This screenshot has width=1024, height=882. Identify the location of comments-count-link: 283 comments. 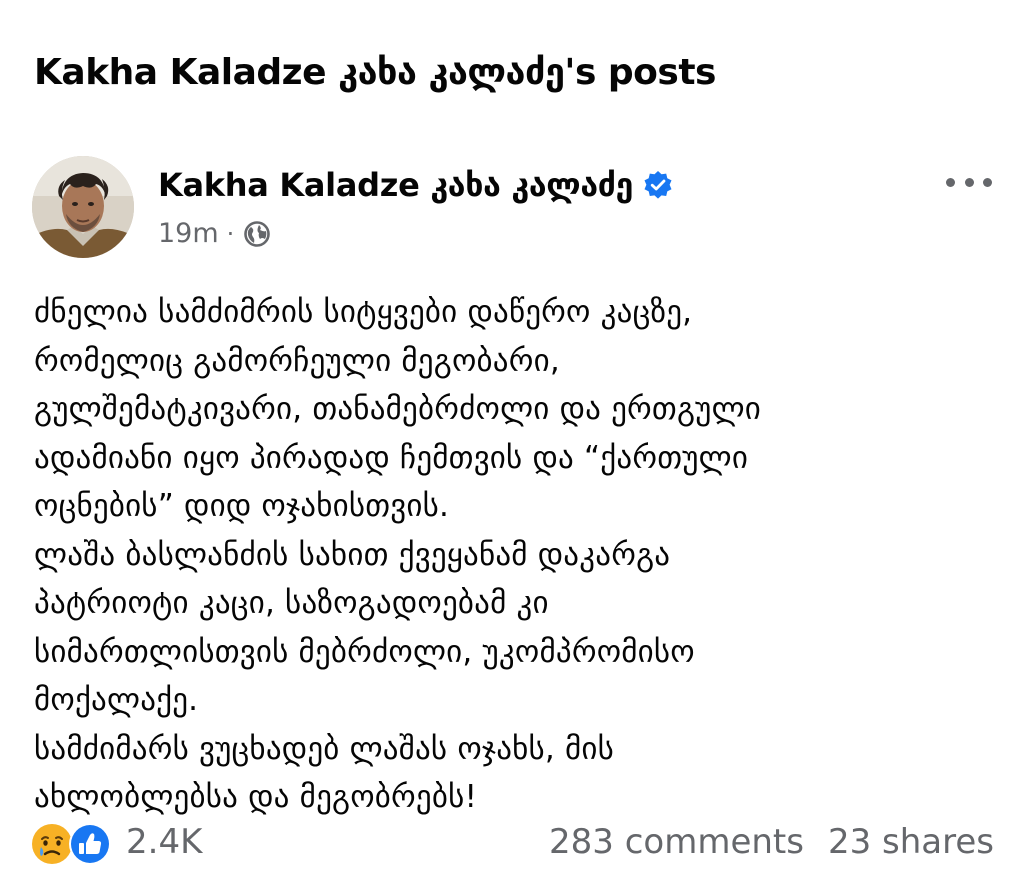
(676, 842).